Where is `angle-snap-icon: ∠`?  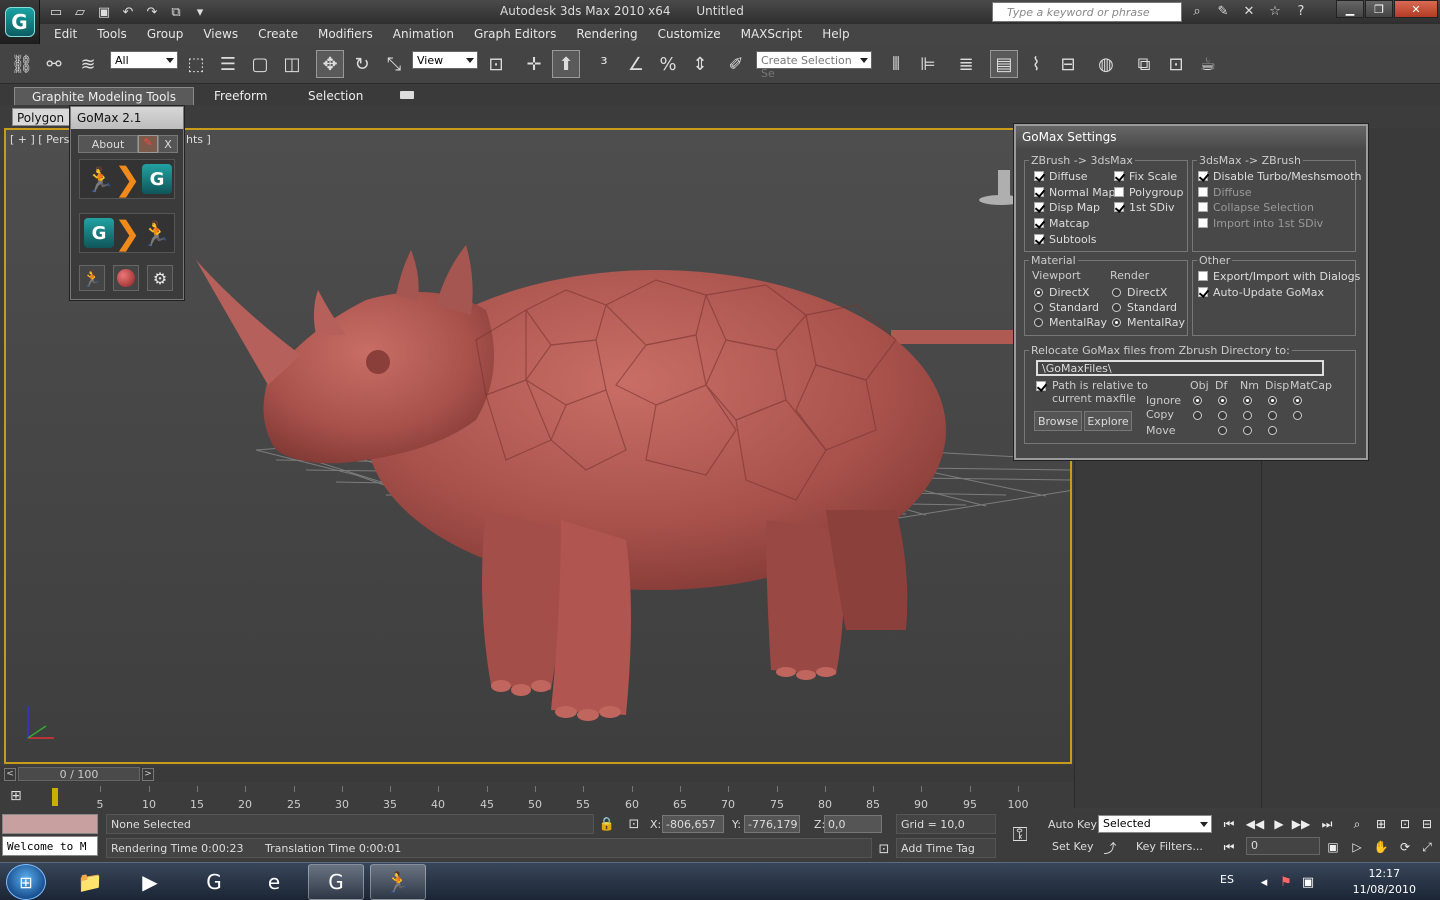
angle-snap-icon: ∠ is located at coordinates (636, 64).